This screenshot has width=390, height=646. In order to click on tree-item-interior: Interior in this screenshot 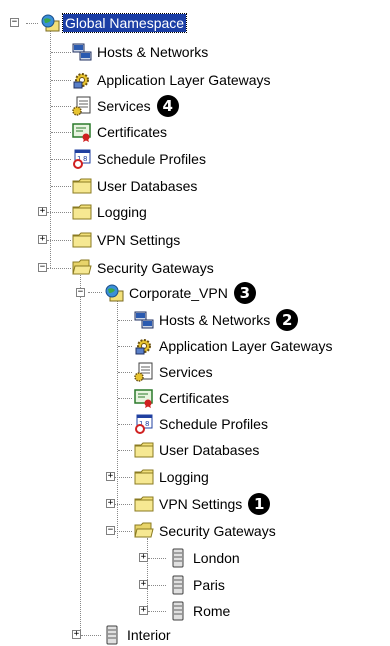, I will do `click(137, 635)`.